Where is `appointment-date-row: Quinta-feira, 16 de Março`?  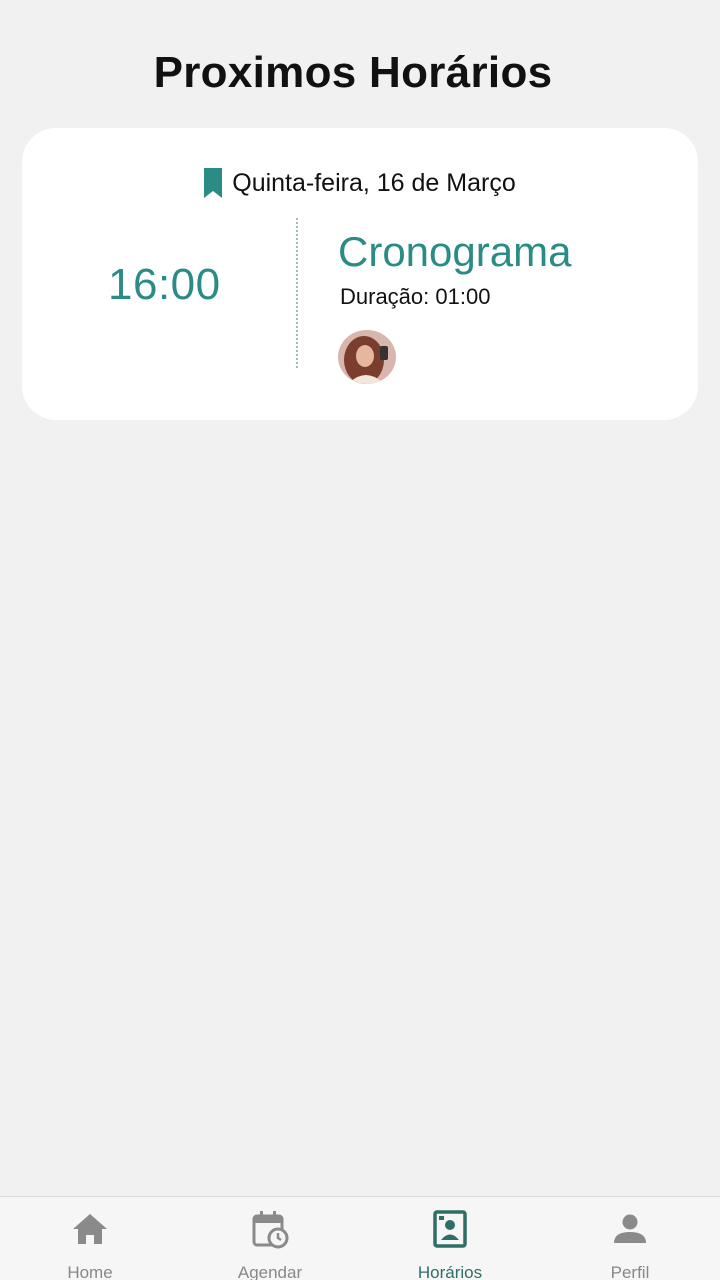 appointment-date-row: Quinta-feira, 16 de Março is located at coordinates (360, 183).